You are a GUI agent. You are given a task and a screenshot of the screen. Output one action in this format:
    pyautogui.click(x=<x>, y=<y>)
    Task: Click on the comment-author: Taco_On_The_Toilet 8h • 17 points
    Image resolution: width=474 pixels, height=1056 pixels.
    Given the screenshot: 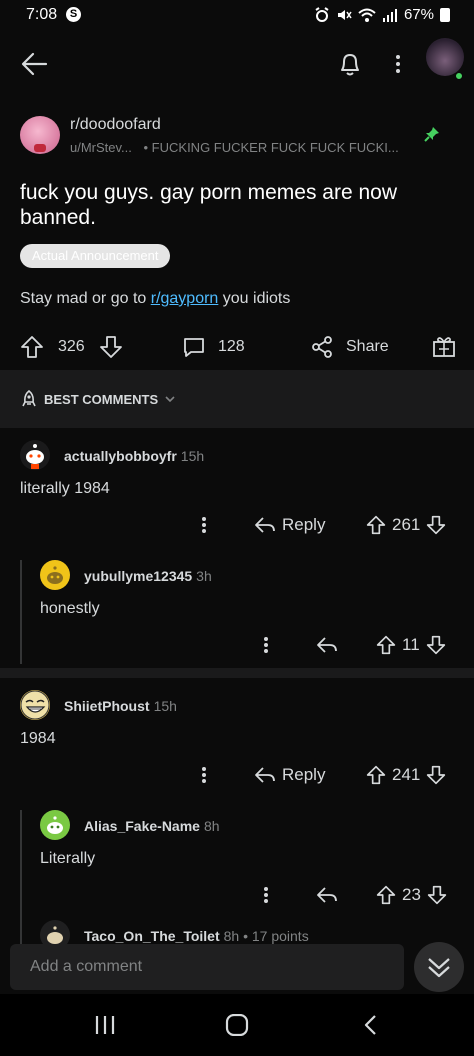 What is the action you would take?
    pyautogui.click(x=196, y=936)
    